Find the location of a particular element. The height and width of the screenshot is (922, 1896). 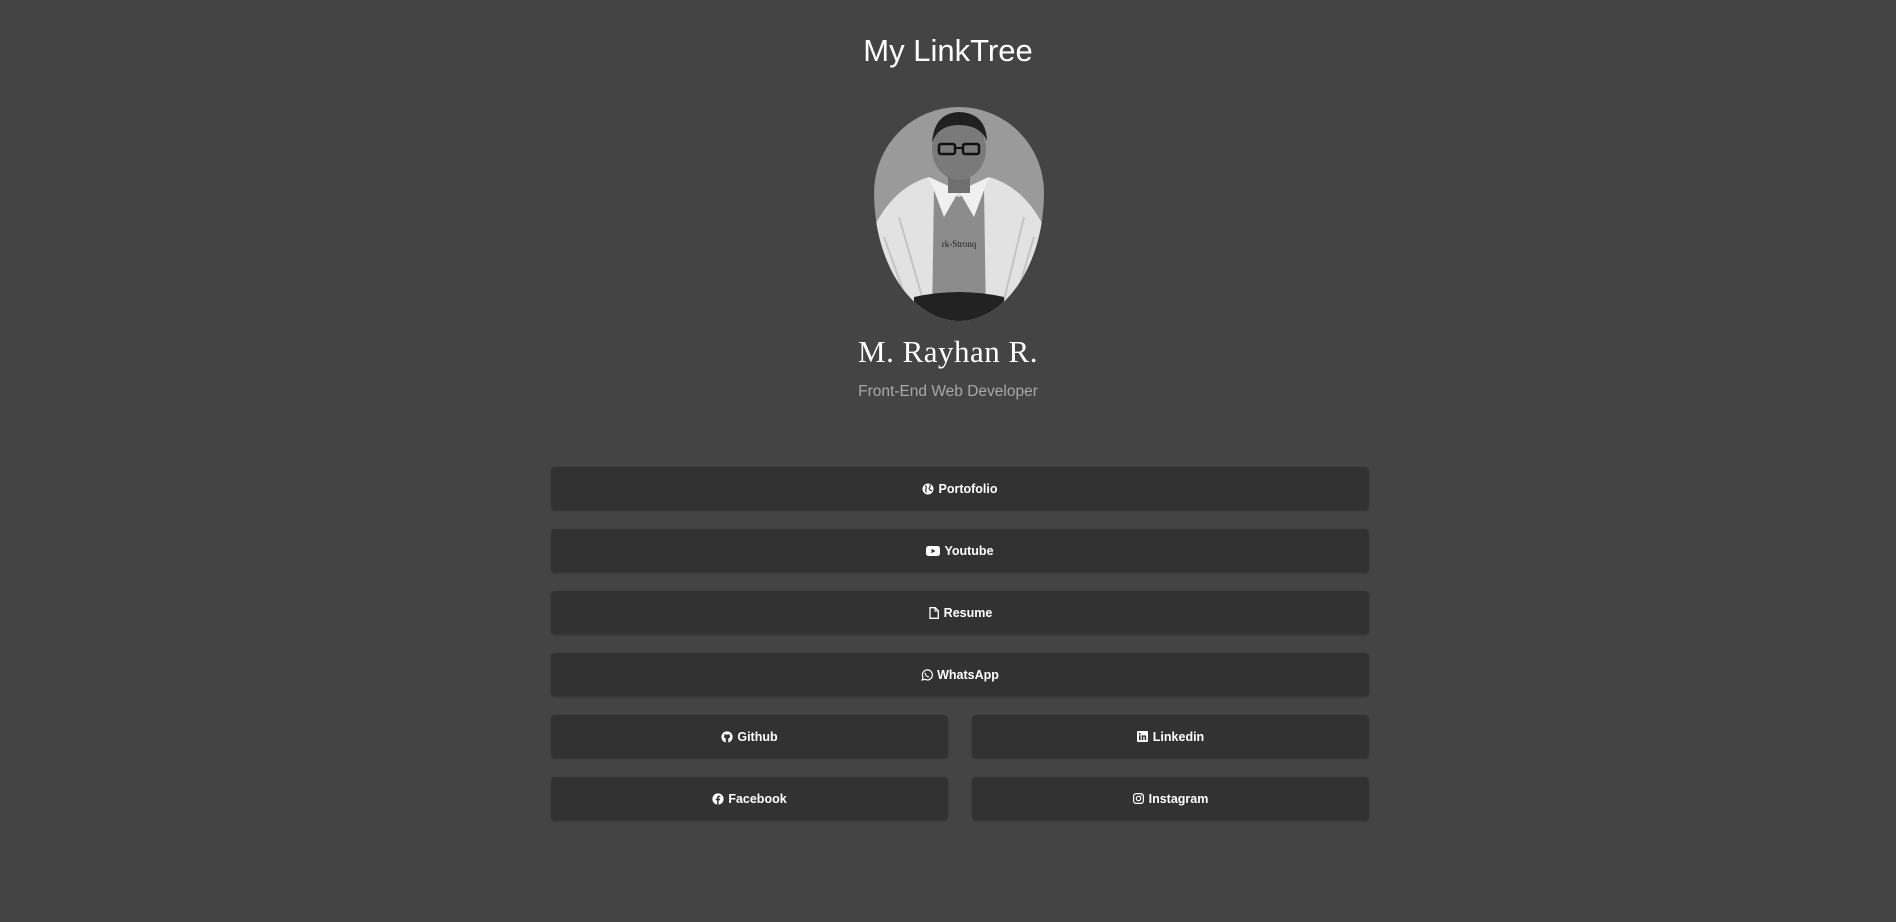

youtube-icon is located at coordinates (933, 551).